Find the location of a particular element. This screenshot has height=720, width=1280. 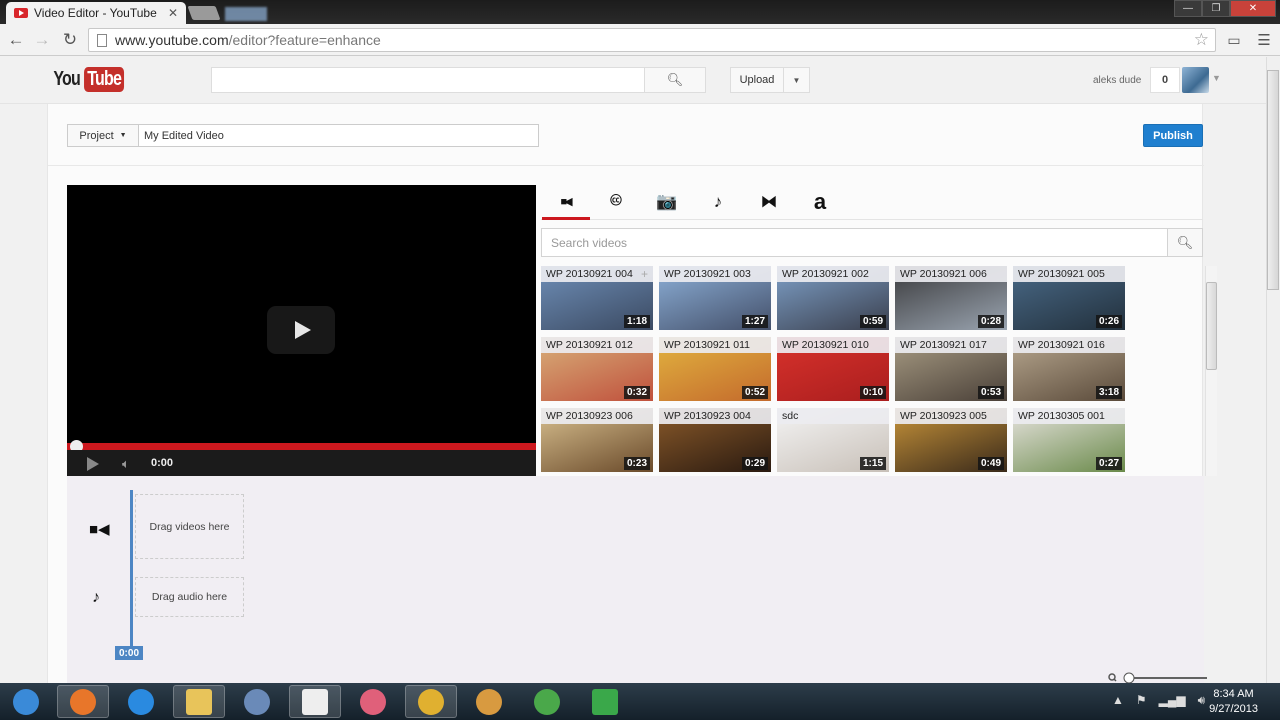

video-search-button: 🔍︎ is located at coordinates (1185, 242).